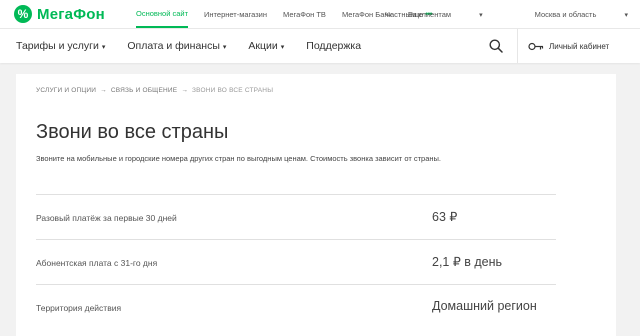  Describe the element at coordinates (467, 262) in the screenshot. I see `detail-value: 2,1 ₽ в день` at that location.